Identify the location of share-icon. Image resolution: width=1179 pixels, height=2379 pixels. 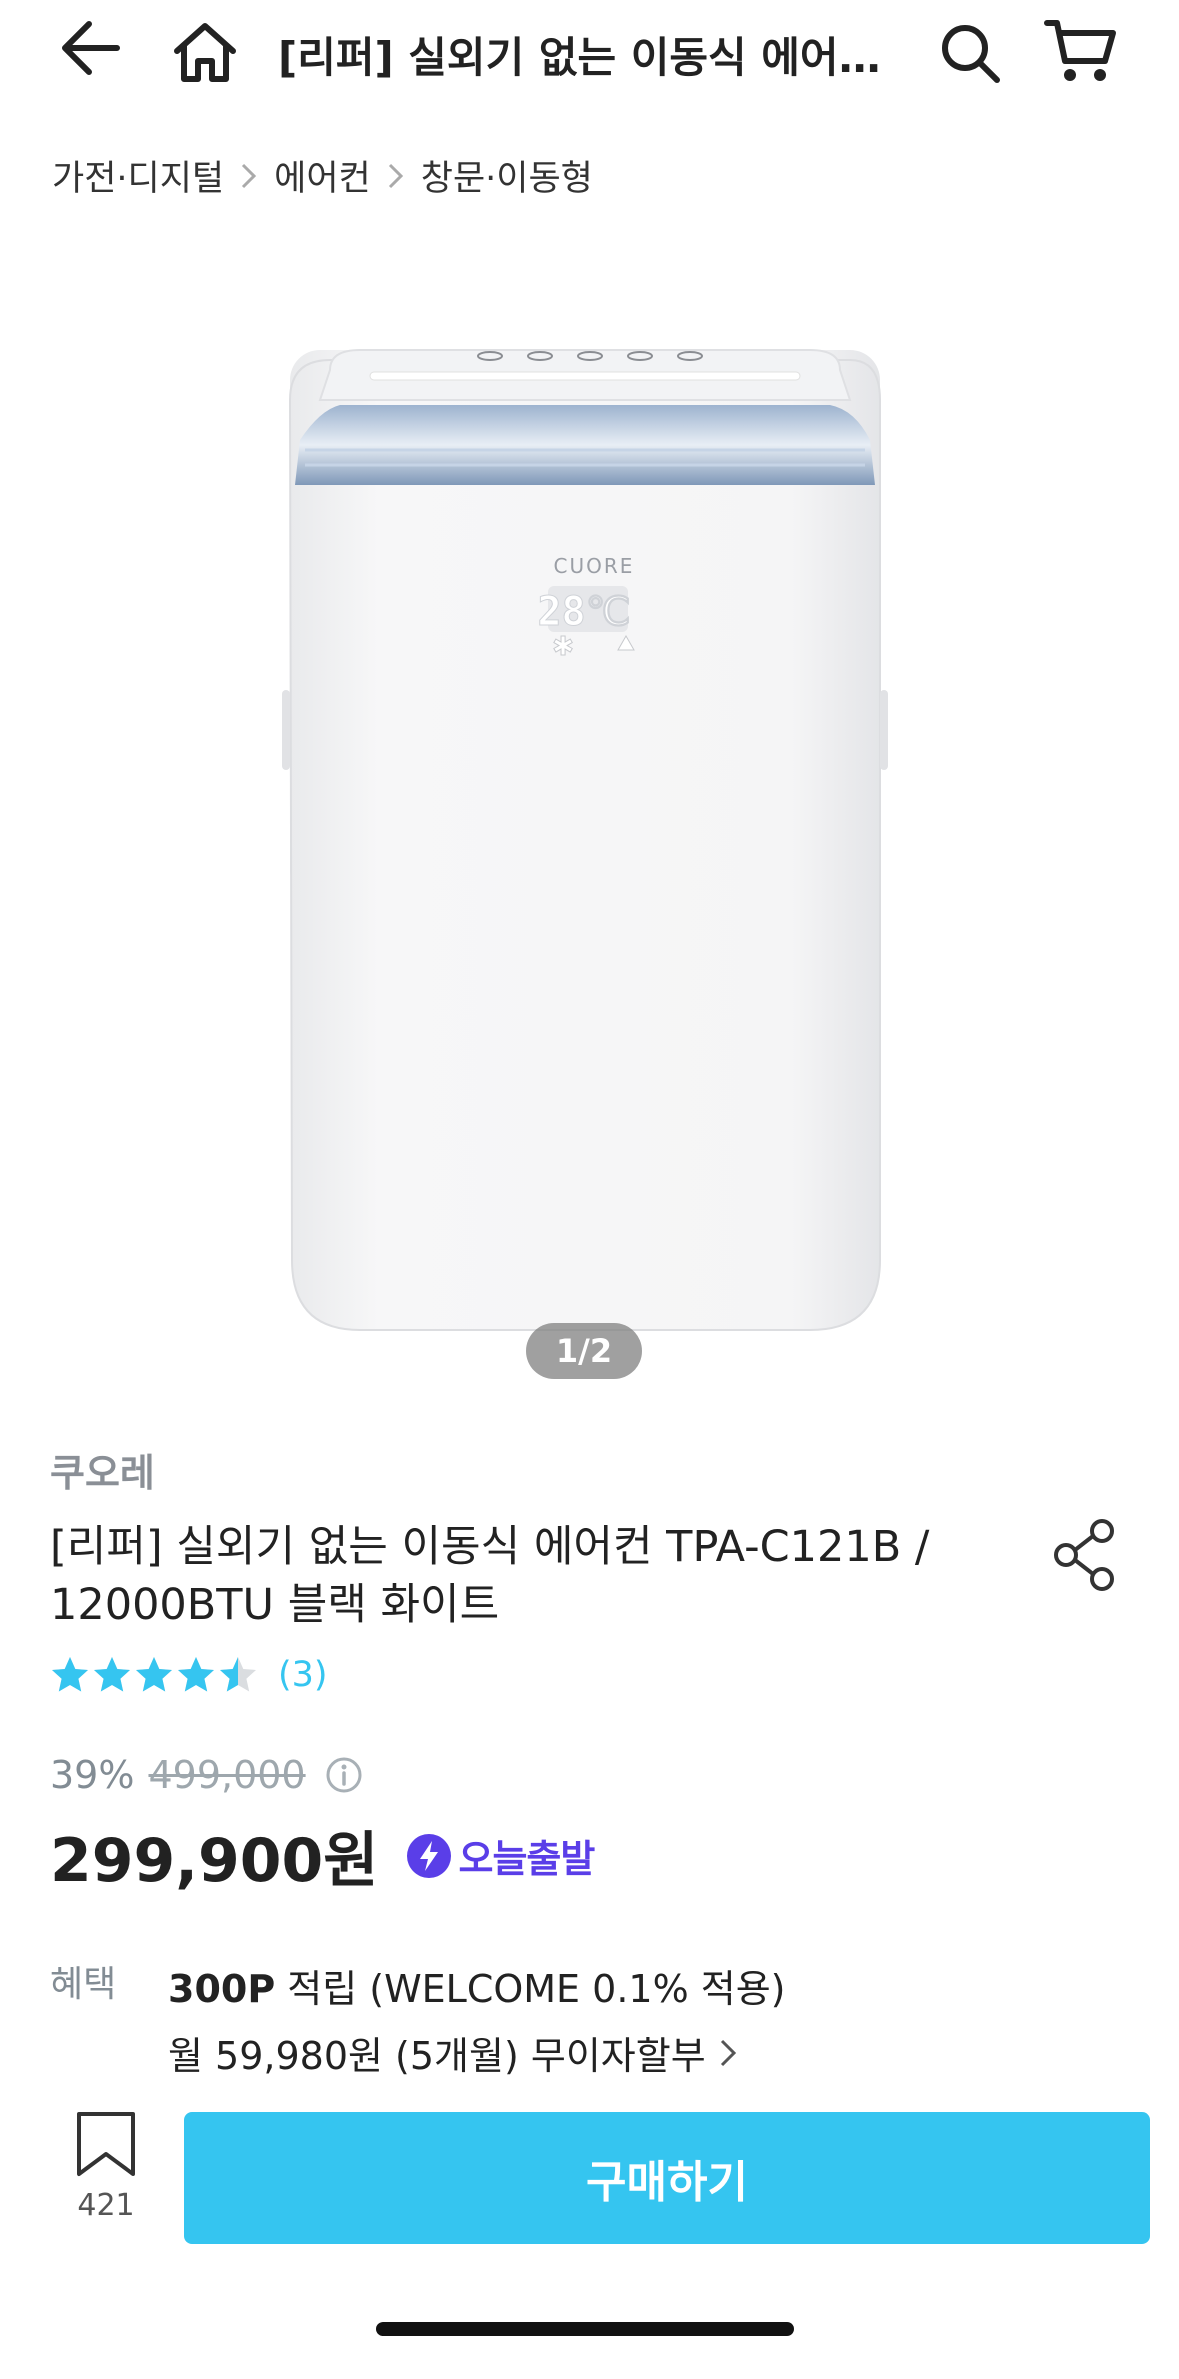
(1084, 1555).